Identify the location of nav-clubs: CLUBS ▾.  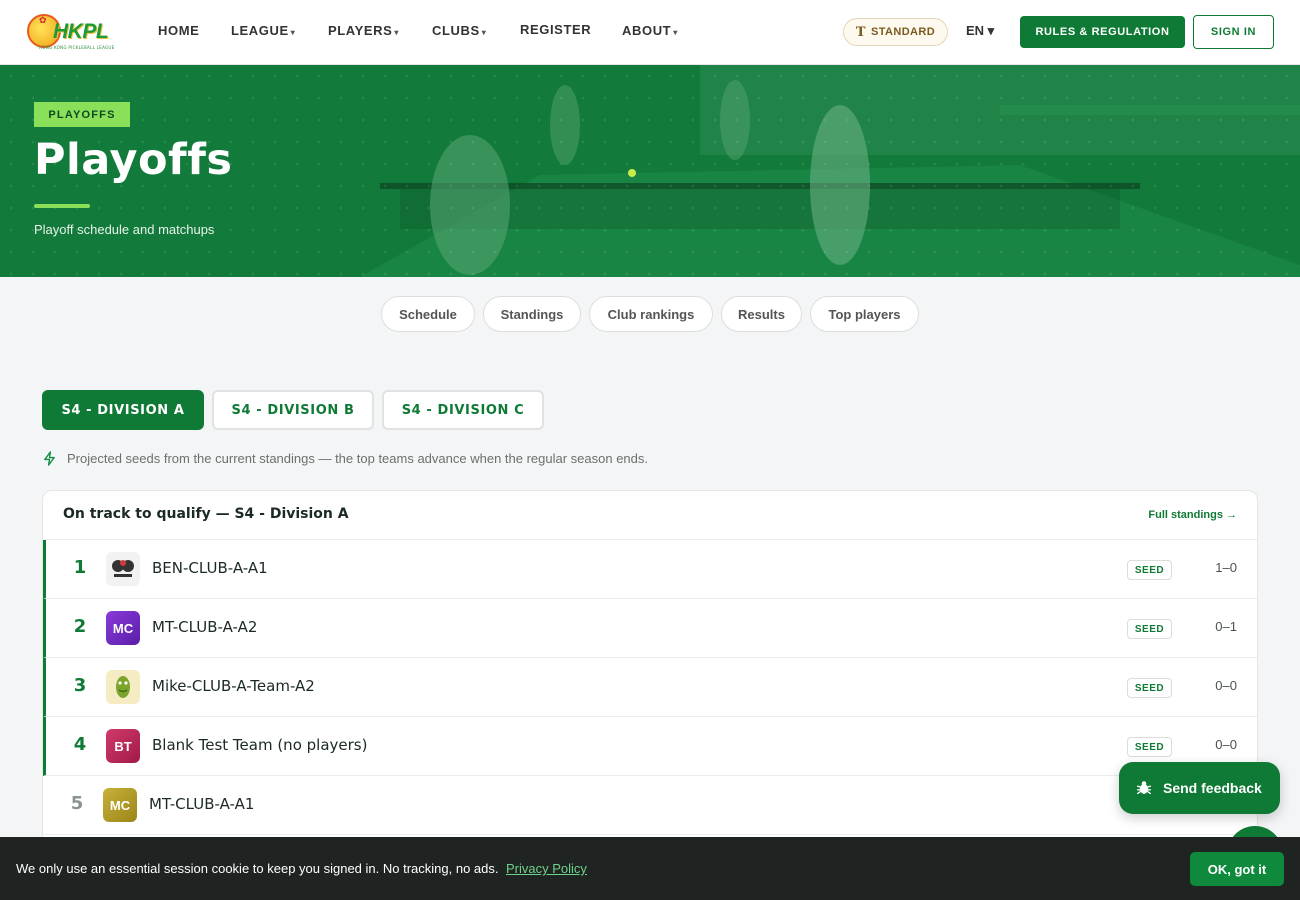
(459, 30).